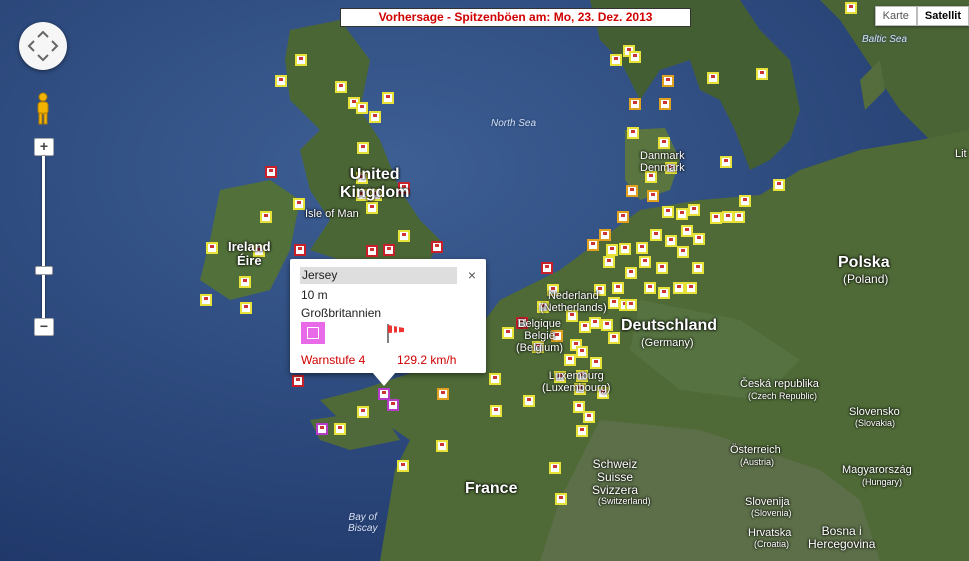 The width and height of the screenshot is (969, 561). I want to click on pan-control, so click(43, 46).